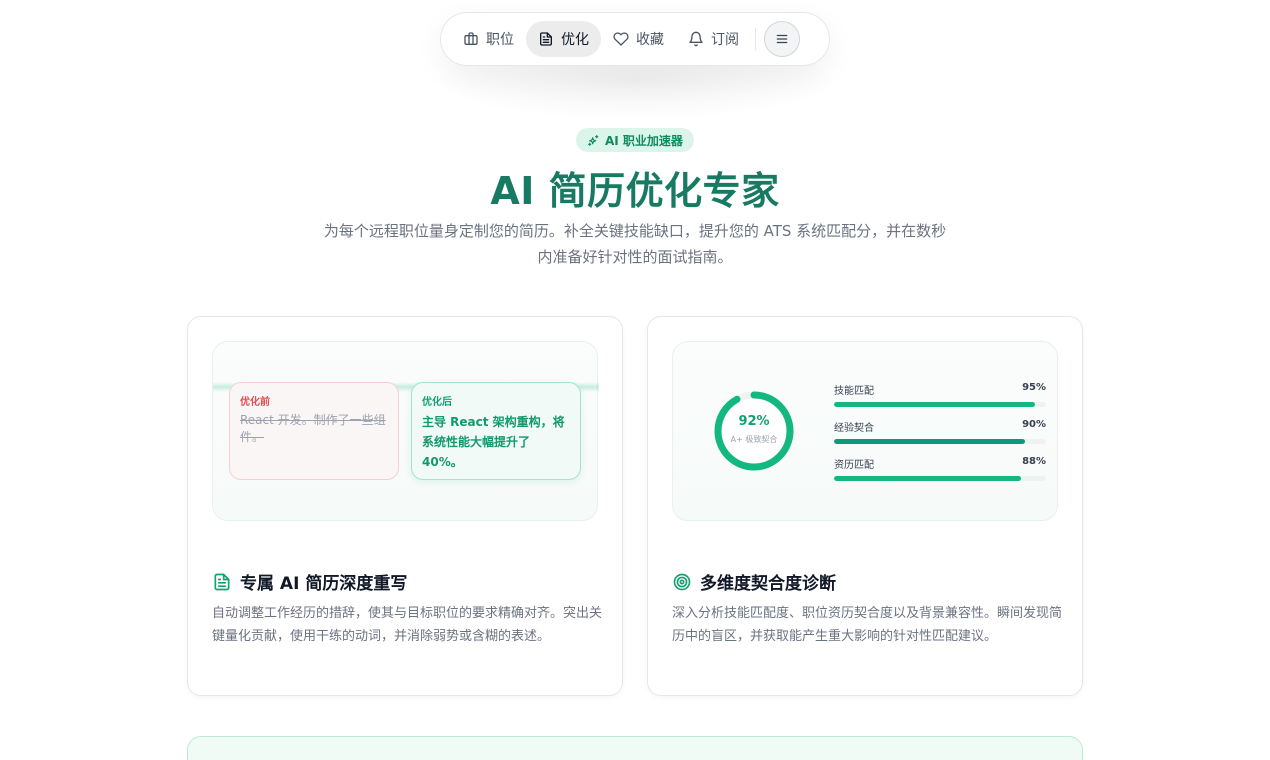  What do you see at coordinates (650, 40) in the screenshot?
I see `nav-item-label: 收藏` at bounding box center [650, 40].